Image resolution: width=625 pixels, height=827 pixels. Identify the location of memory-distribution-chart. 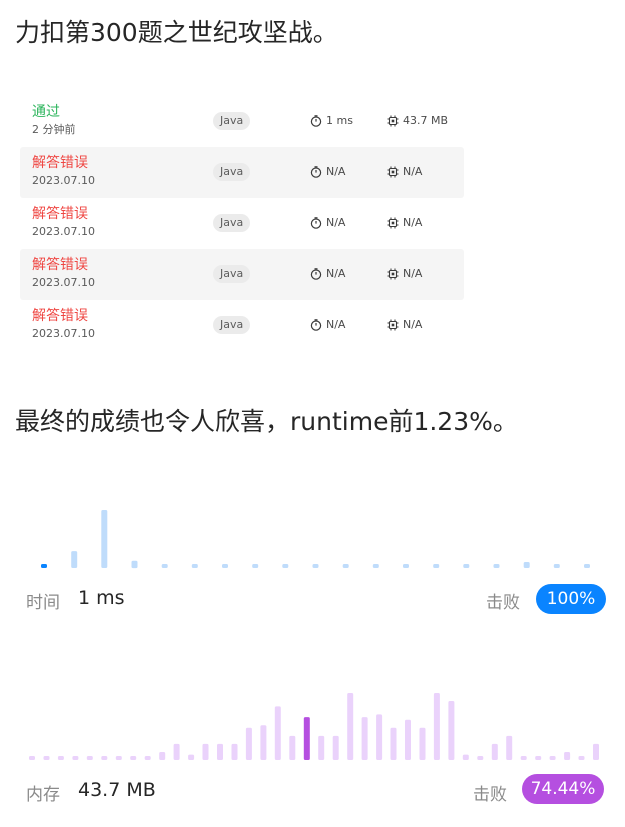
(315, 719).